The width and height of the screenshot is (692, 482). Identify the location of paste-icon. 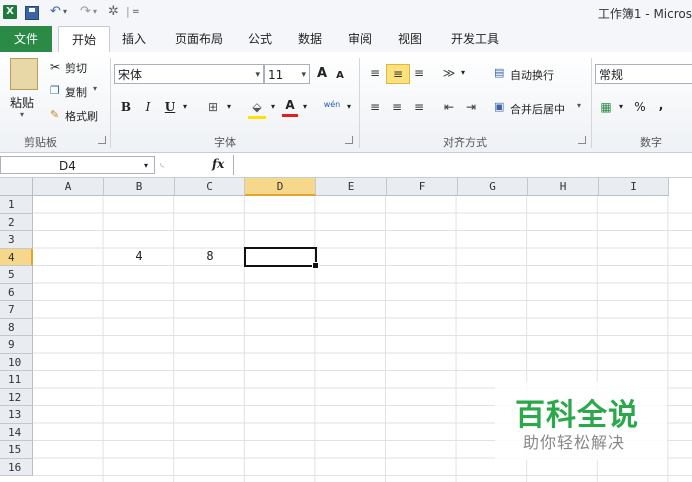
(24, 74).